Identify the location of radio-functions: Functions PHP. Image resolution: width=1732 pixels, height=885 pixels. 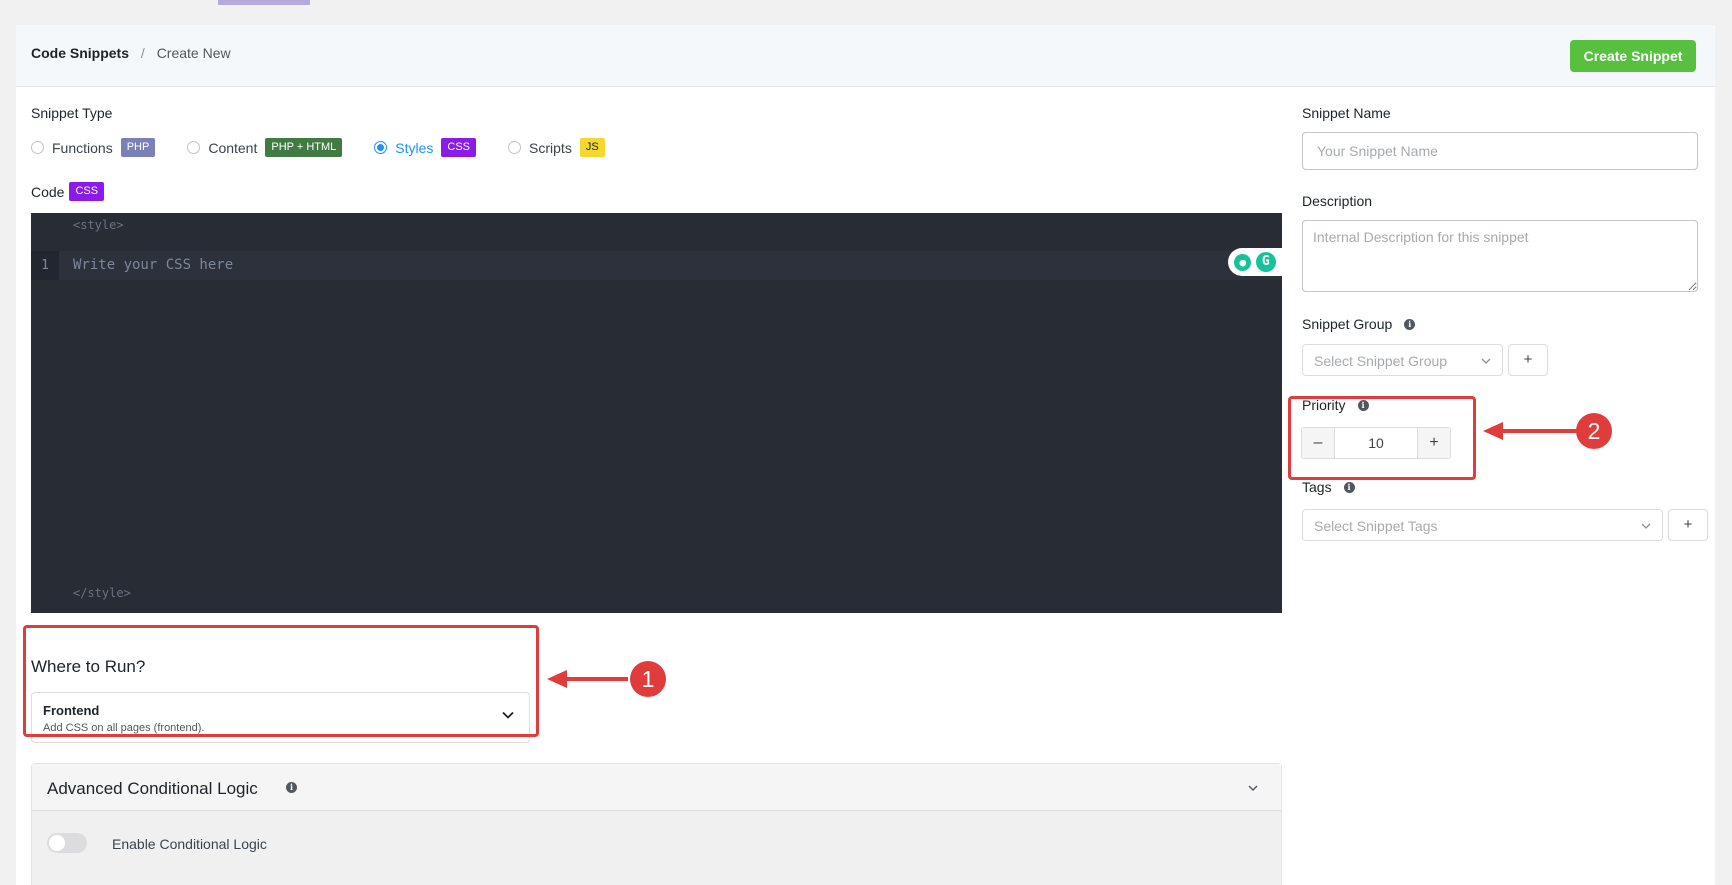
(93, 147).